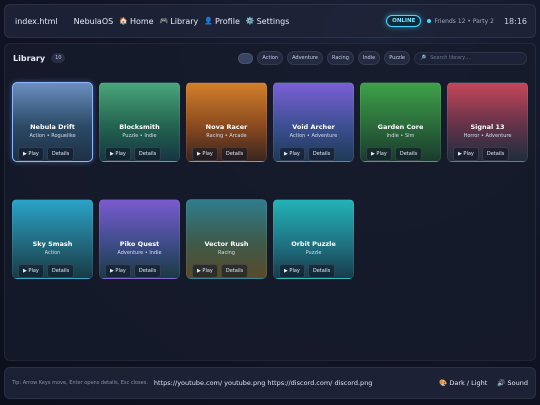 Image resolution: width=540 pixels, height=405 pixels. What do you see at coordinates (58, 58) in the screenshot?
I see `library-count-badge: 10` at bounding box center [58, 58].